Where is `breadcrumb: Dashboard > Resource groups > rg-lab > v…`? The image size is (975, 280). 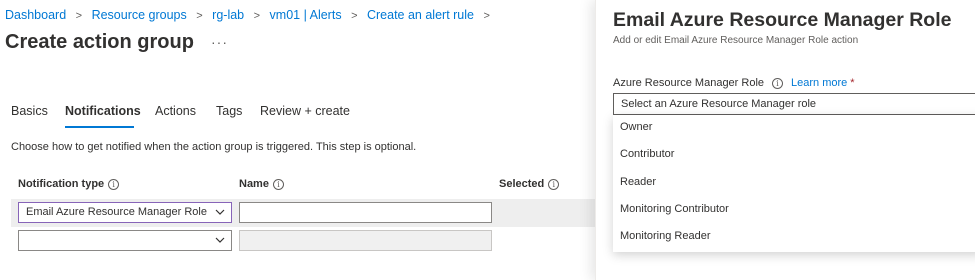 breadcrumb: Dashboard > Resource groups > rg-lab > v… is located at coordinates (250, 15).